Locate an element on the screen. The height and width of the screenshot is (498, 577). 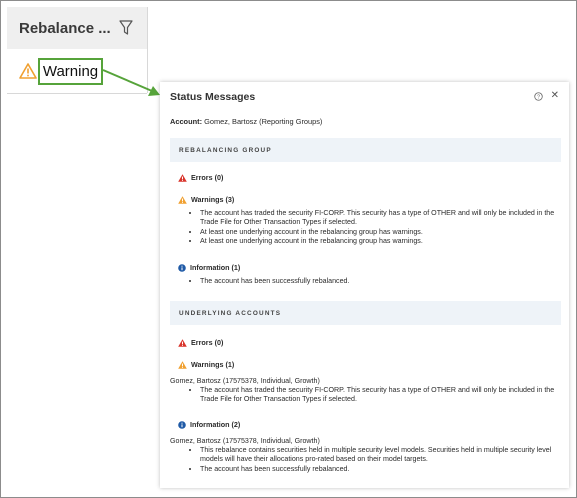
account-label: Account: is located at coordinates (186, 121).